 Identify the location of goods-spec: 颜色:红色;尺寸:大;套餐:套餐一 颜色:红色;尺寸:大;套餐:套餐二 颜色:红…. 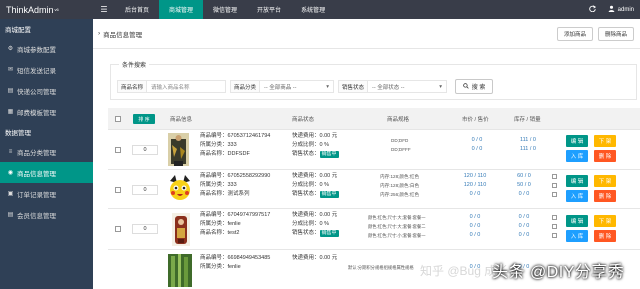
(418, 226).